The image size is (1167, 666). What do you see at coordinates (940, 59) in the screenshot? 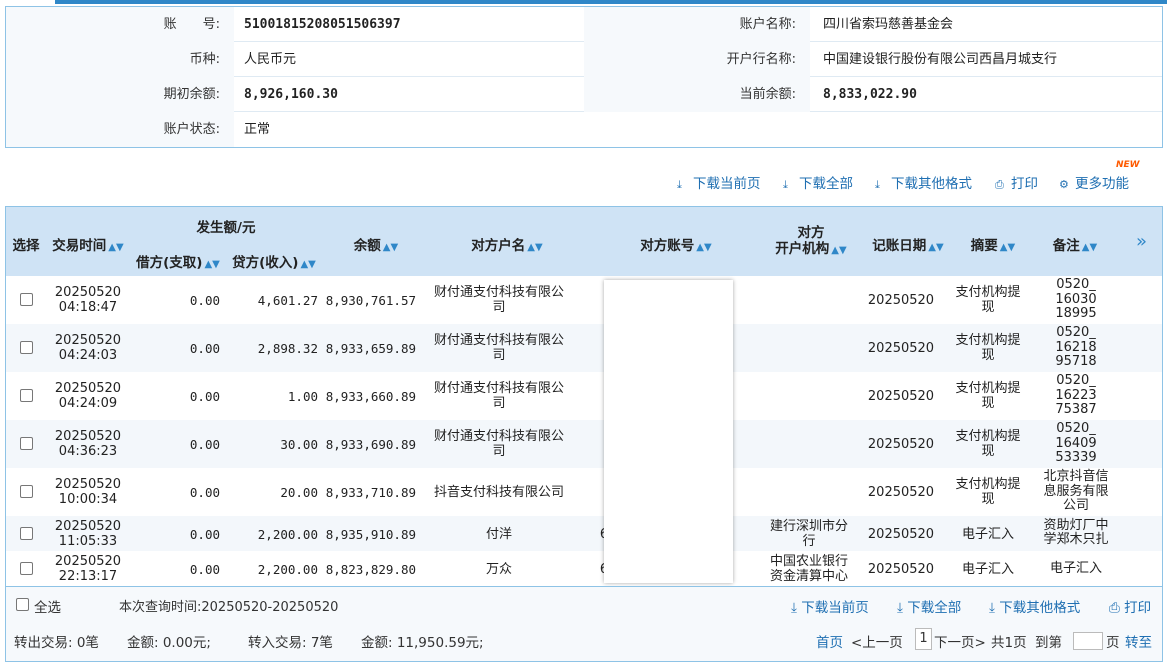
I see `bank-value: 中国建设银行股份有限公司西昌月城支行` at bounding box center [940, 59].